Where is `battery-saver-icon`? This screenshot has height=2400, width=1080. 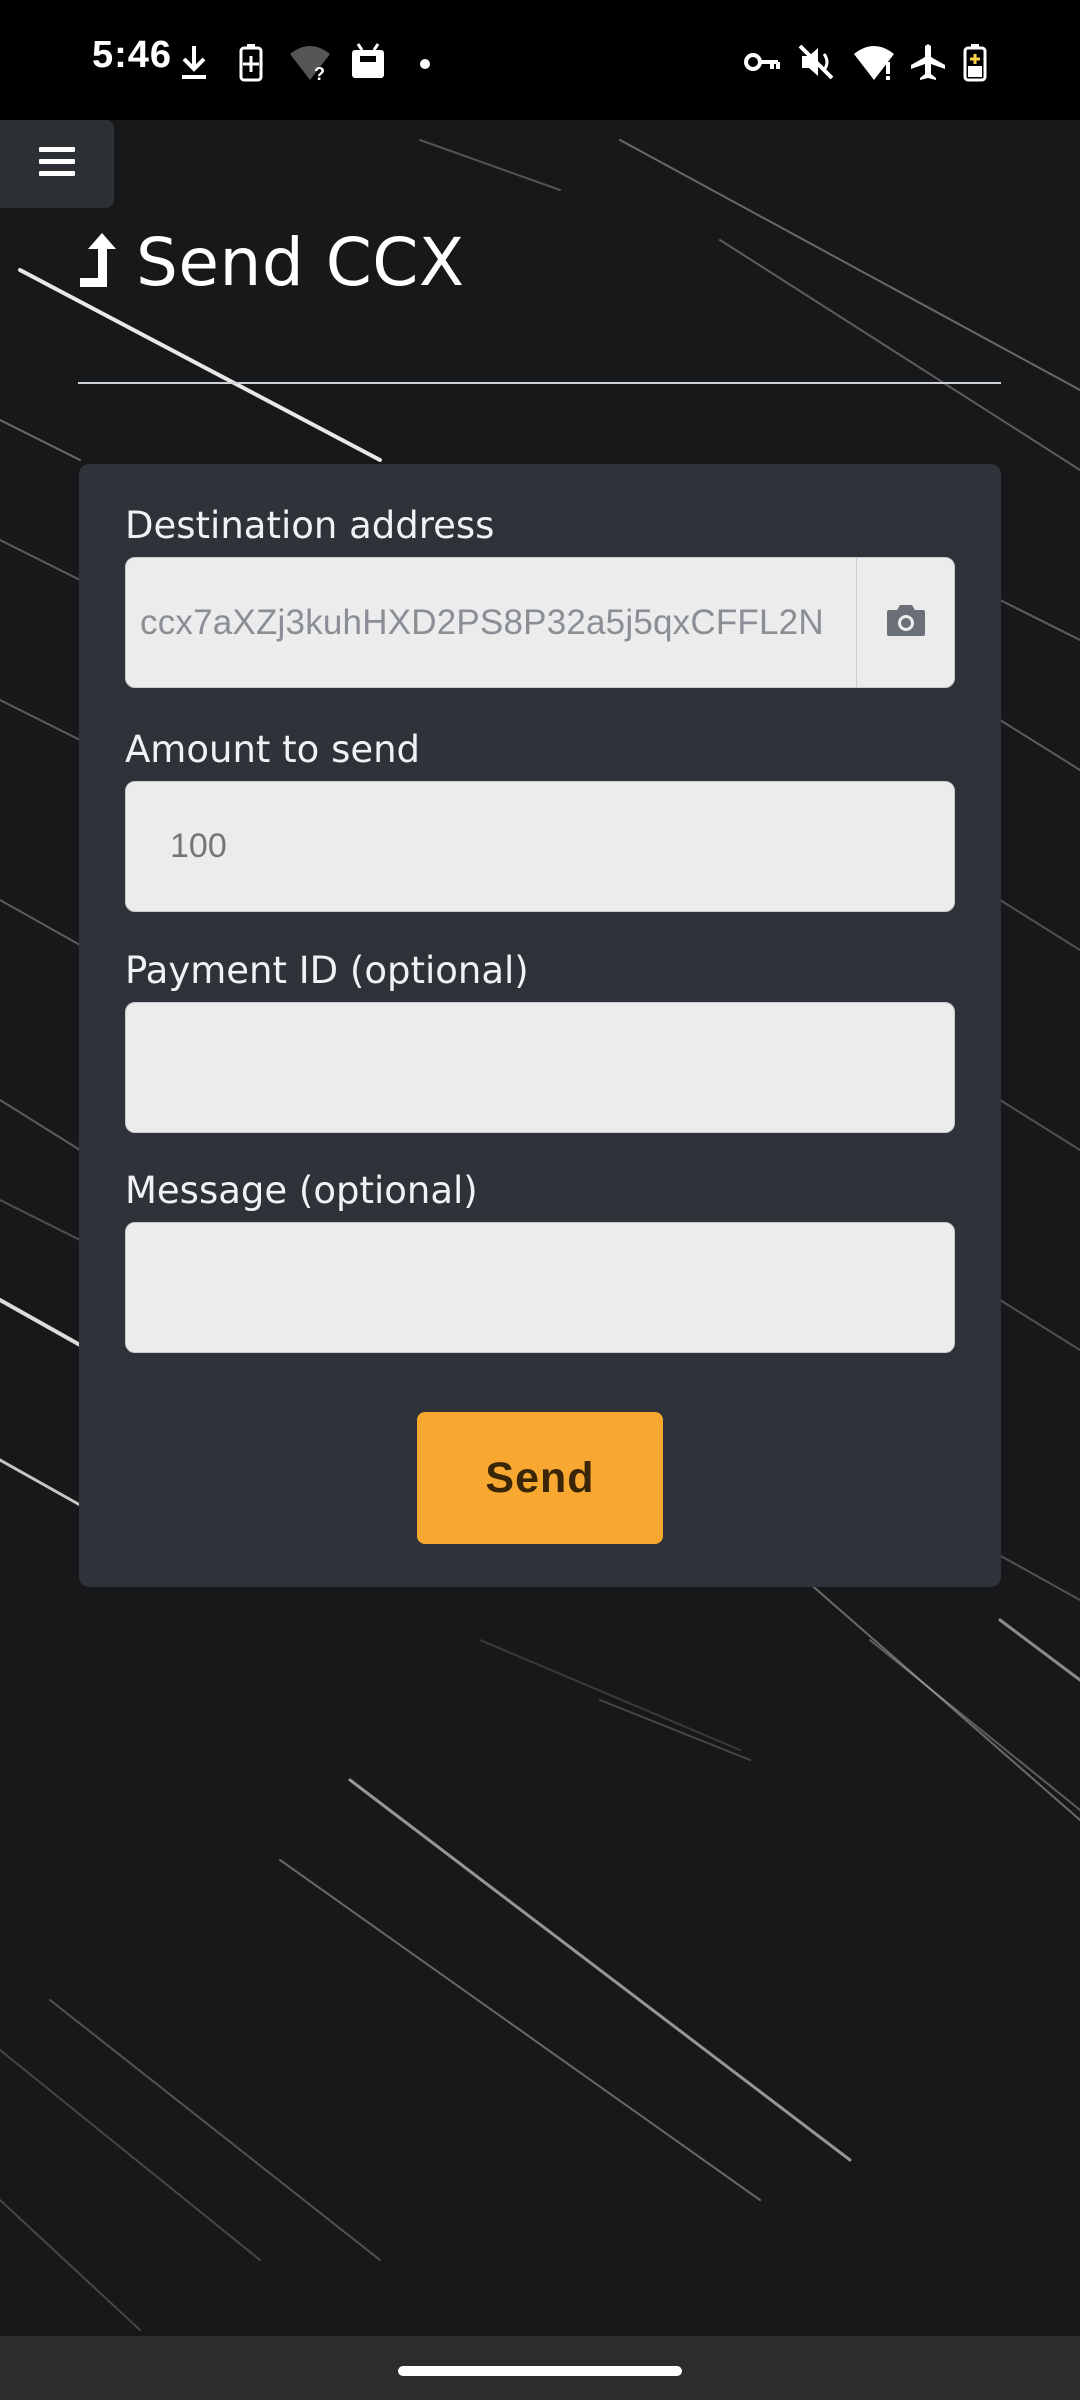
battery-saver-icon is located at coordinates (251, 62).